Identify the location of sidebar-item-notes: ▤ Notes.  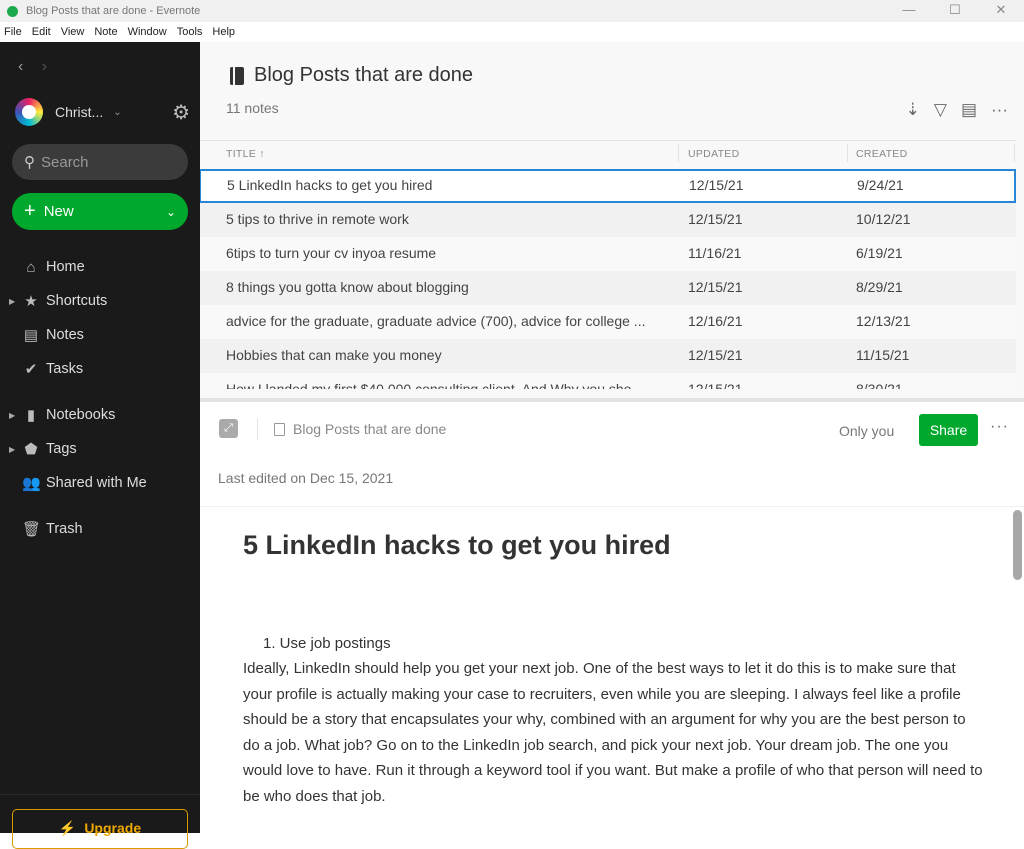
(100, 335).